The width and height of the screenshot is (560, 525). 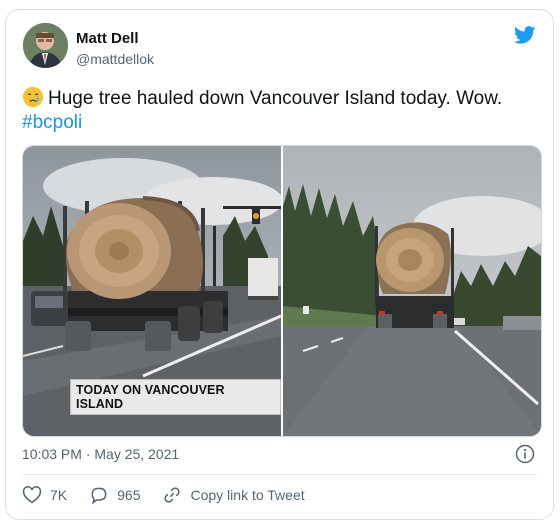 I want to click on reply-icon, so click(x=99, y=496).